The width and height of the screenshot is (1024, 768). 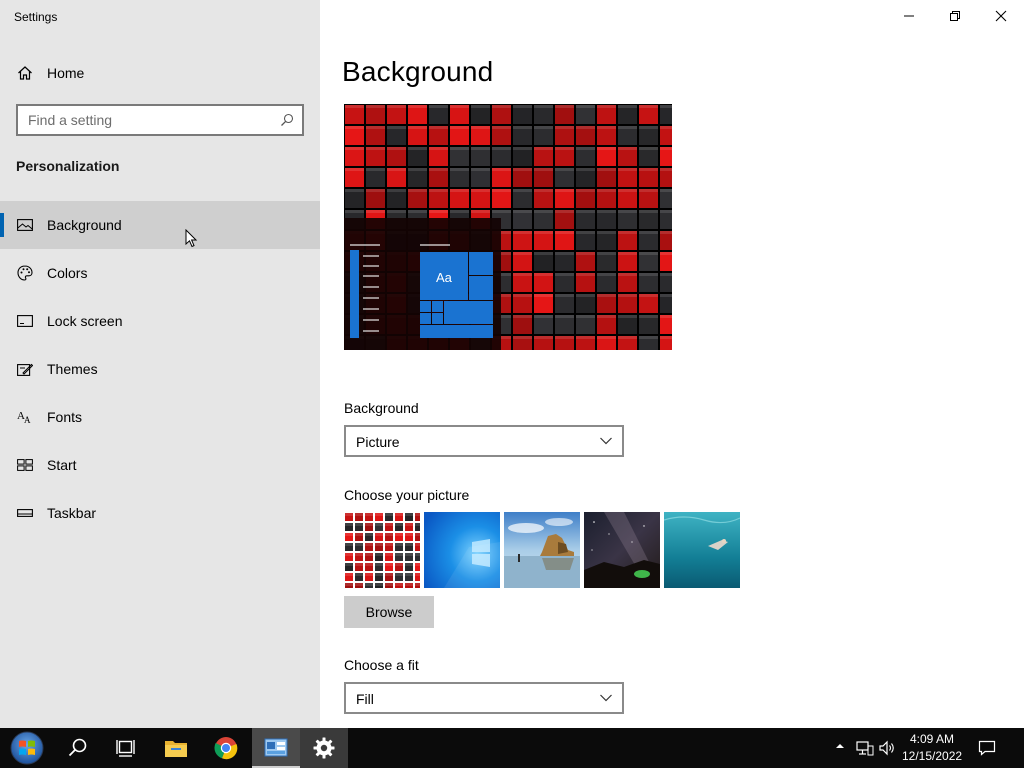 I want to click on home-link: Home, so click(x=160, y=73).